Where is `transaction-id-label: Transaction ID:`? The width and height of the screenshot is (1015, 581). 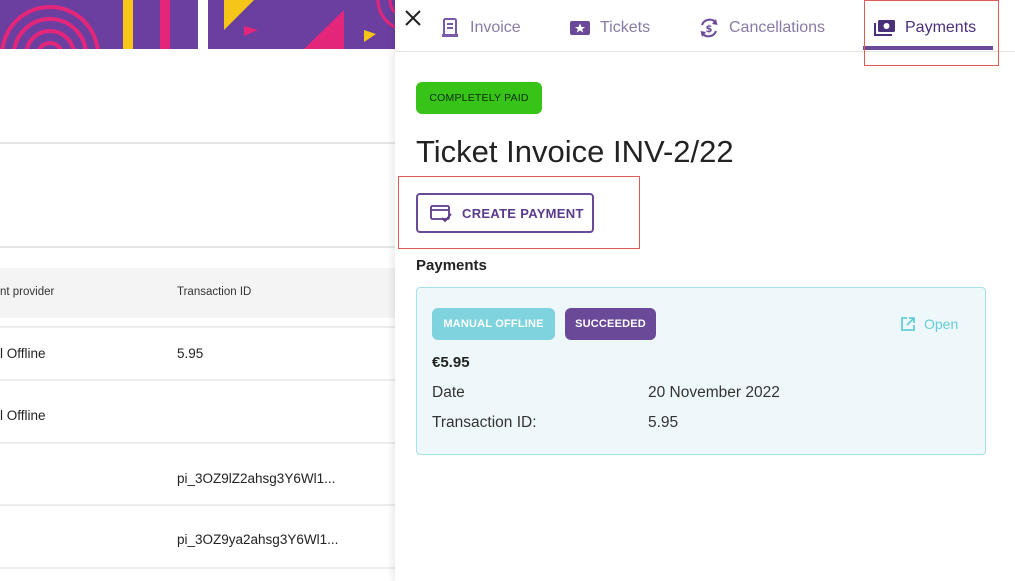
transaction-id-label: Transaction ID: is located at coordinates (484, 422).